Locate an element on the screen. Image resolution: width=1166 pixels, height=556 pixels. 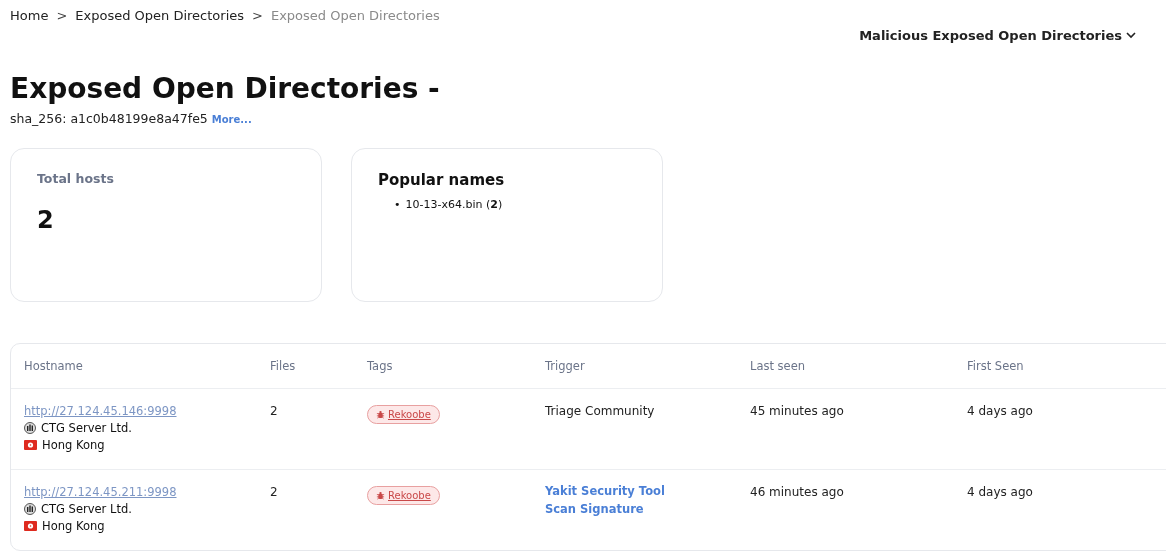
column-header: Hostname is located at coordinates (54, 367).